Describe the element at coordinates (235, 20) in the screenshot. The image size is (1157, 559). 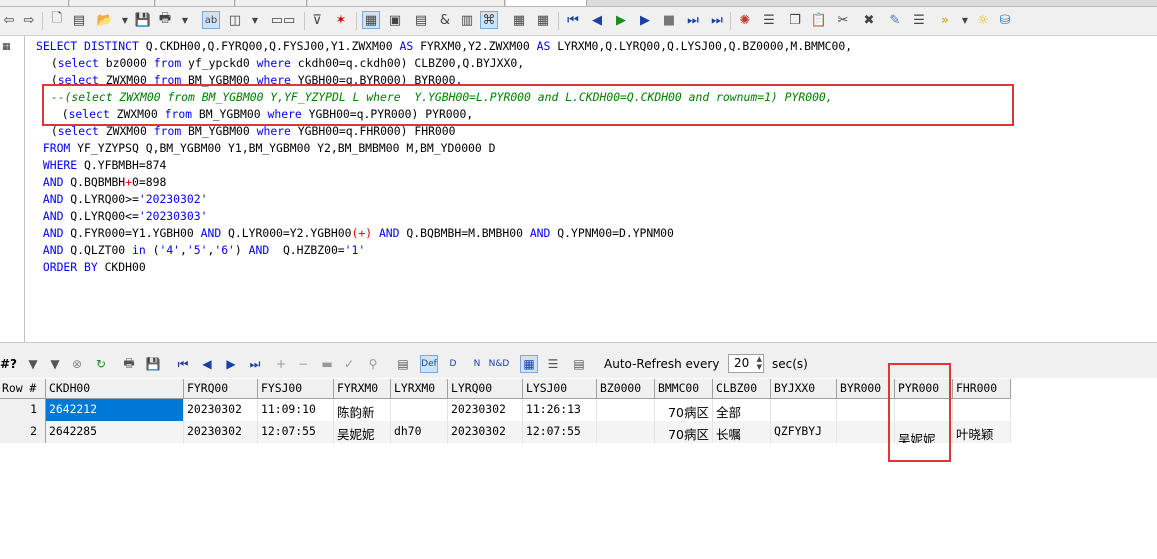
I see `layout-icon: ◫` at that location.